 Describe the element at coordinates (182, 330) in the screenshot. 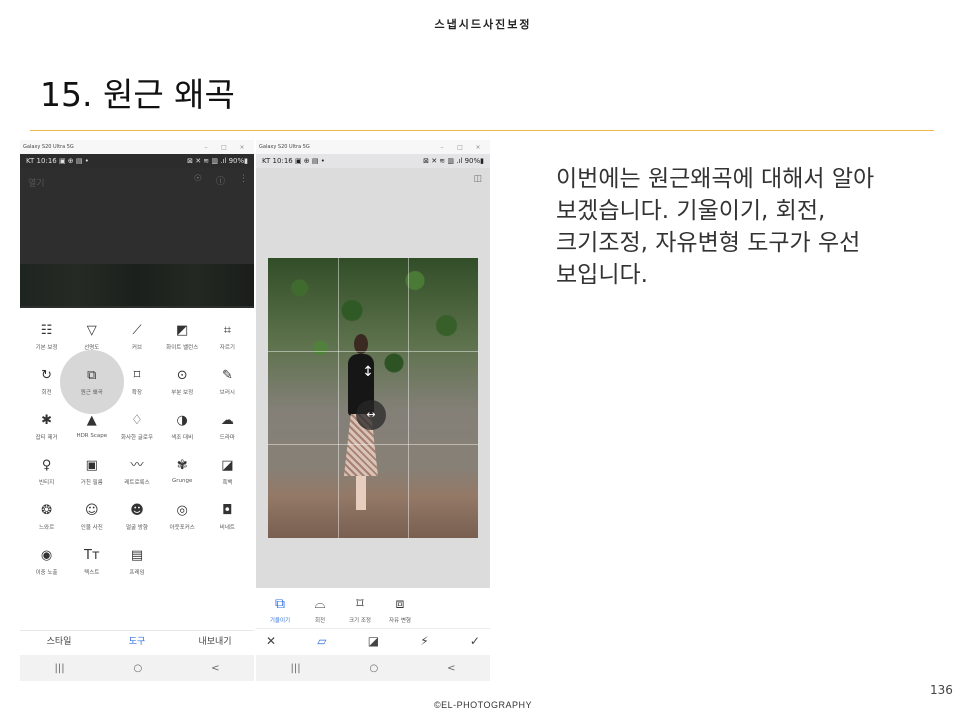

I see `white-balance-icon: ◩` at that location.